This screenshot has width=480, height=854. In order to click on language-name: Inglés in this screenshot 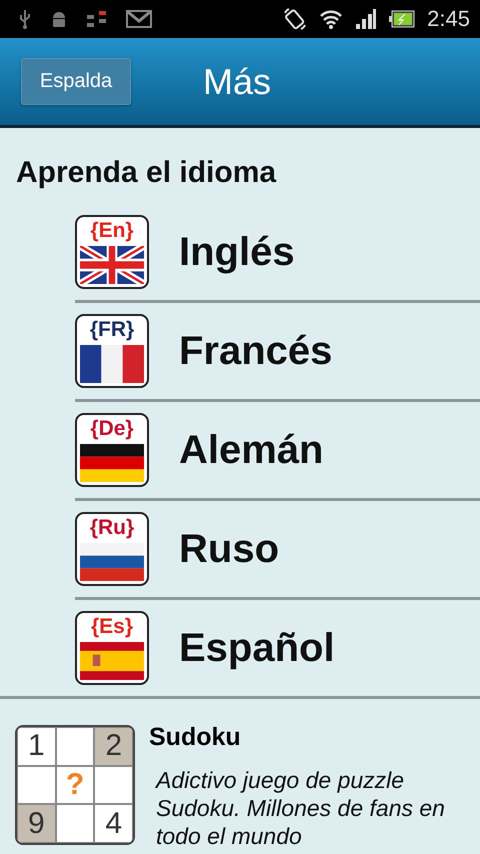, I will do `click(237, 252)`.